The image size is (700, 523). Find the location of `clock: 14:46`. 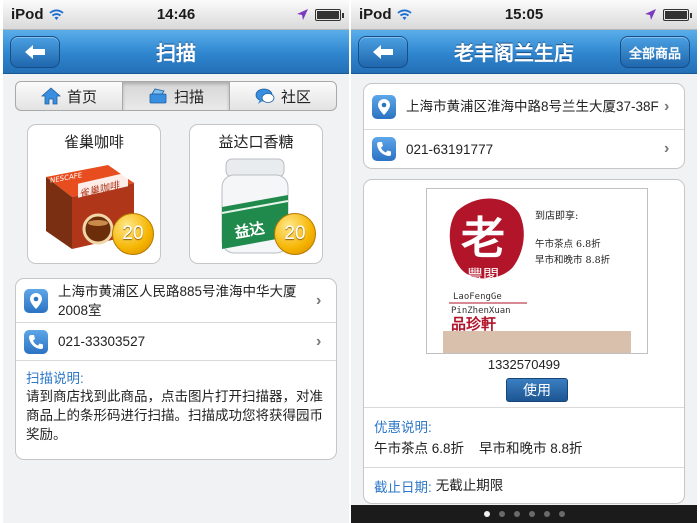

clock: 14:46 is located at coordinates (176, 14).